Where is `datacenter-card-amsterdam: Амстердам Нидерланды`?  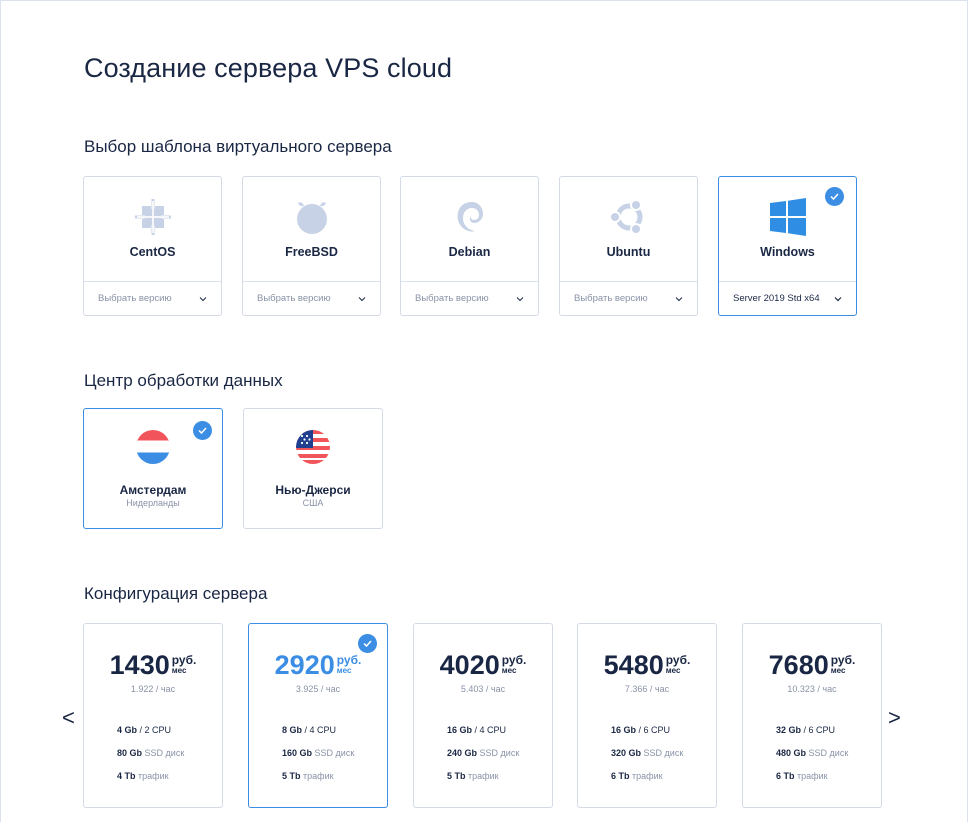 datacenter-card-amsterdam: Амстердам Нидерланды is located at coordinates (153, 468).